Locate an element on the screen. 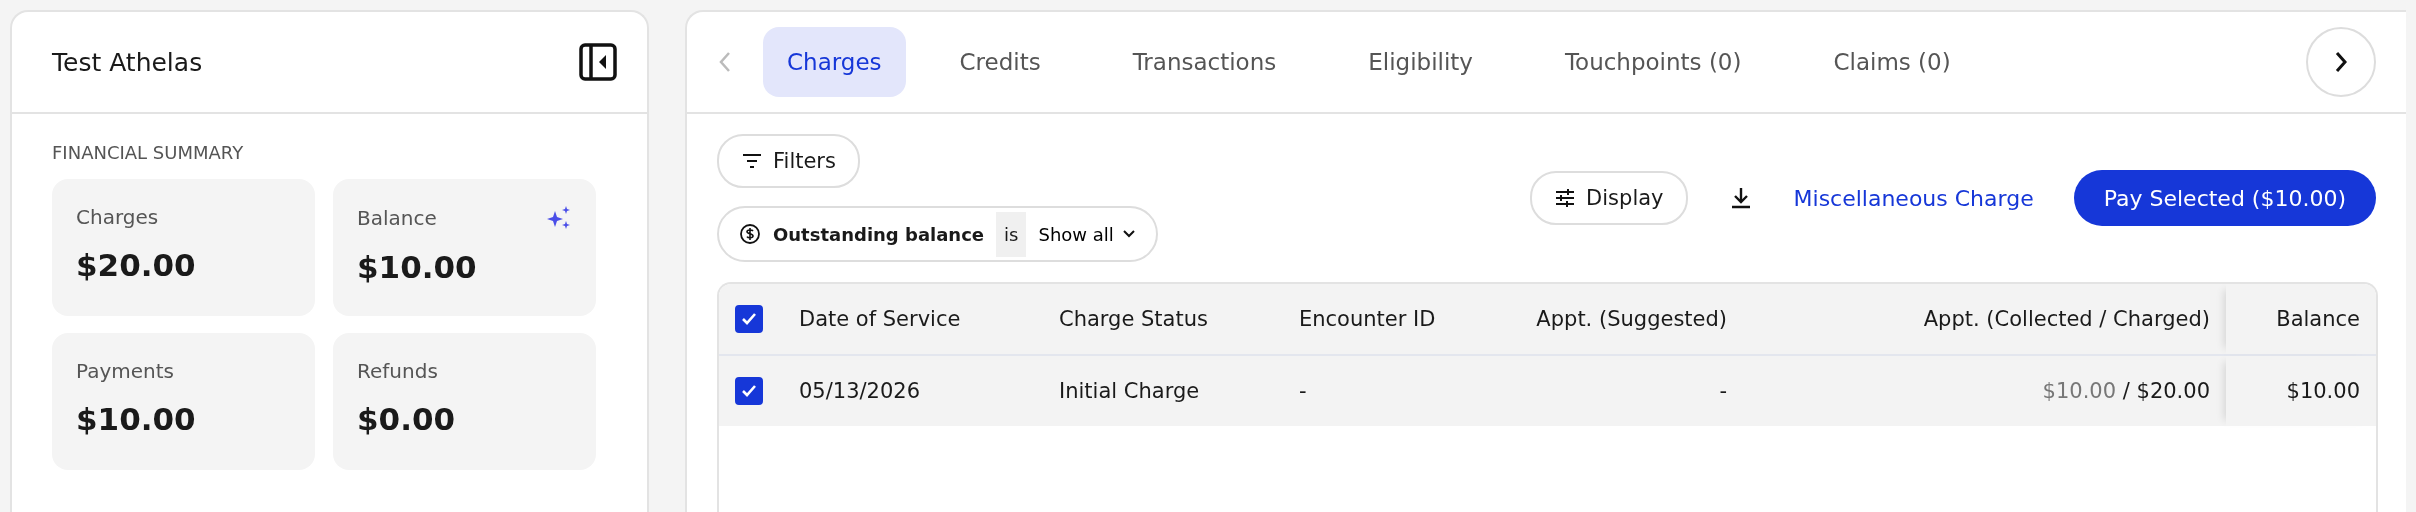 This screenshot has height=512, width=2416. card-label: Charges is located at coordinates (117, 217).